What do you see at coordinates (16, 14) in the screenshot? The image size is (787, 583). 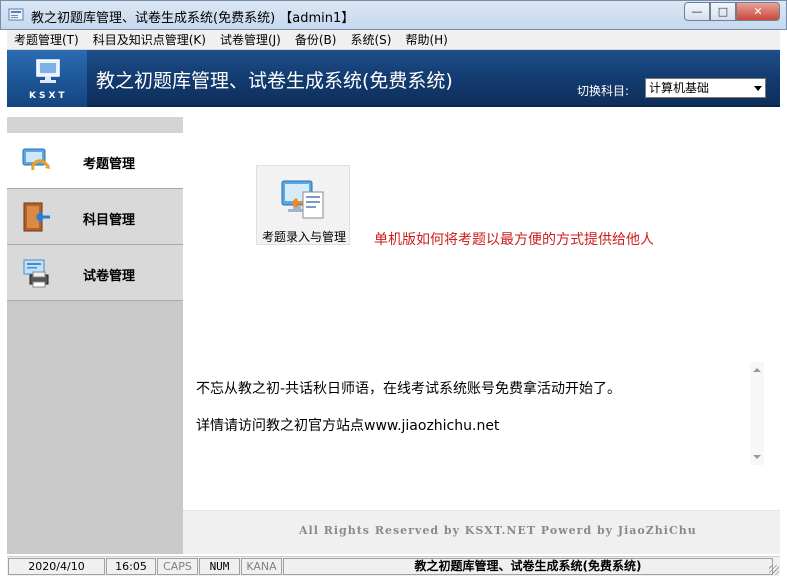 I see `app-icon` at bounding box center [16, 14].